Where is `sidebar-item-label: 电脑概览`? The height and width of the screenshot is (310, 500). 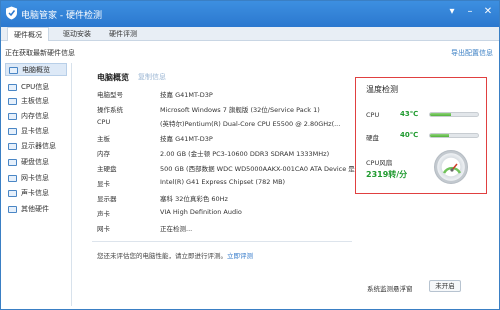
sidebar-item-label: 电脑概览 is located at coordinates (36, 70).